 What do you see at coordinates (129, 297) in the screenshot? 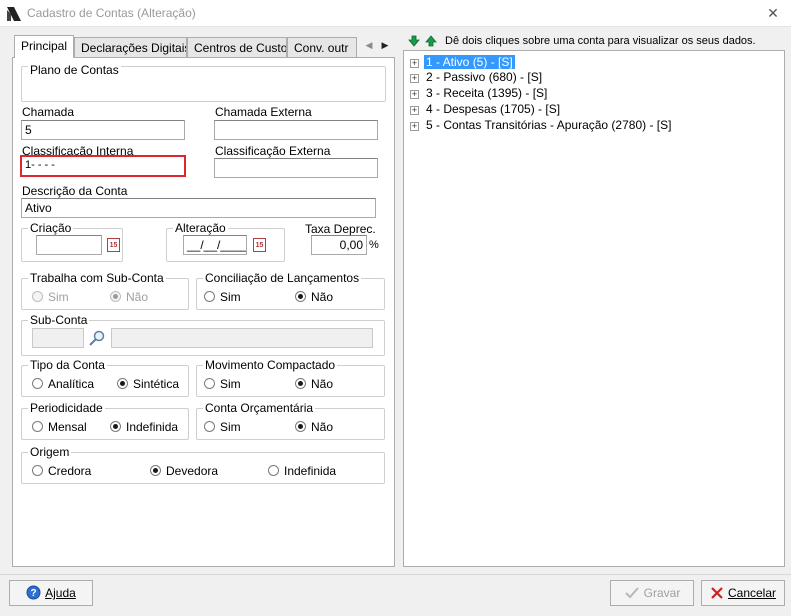
I see `trabalha-sub-conta-nao-radio: Não` at bounding box center [129, 297].